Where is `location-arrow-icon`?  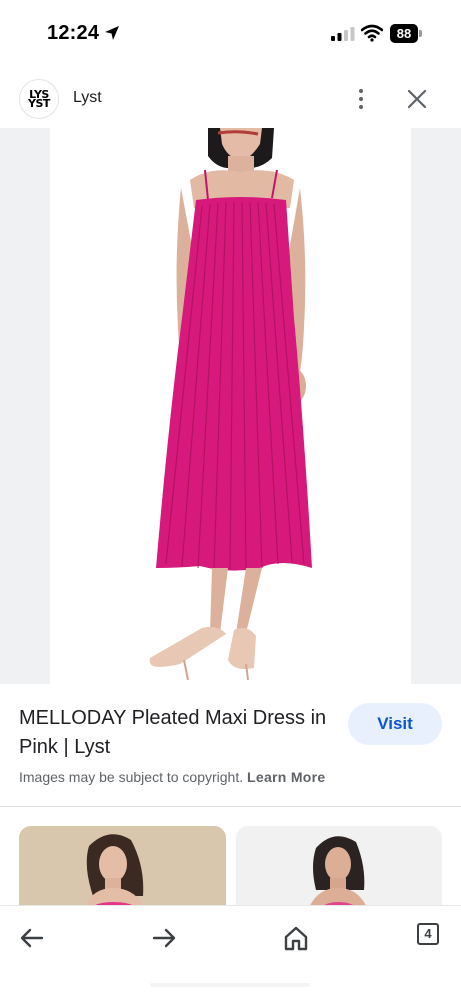
location-arrow-icon is located at coordinates (112, 33).